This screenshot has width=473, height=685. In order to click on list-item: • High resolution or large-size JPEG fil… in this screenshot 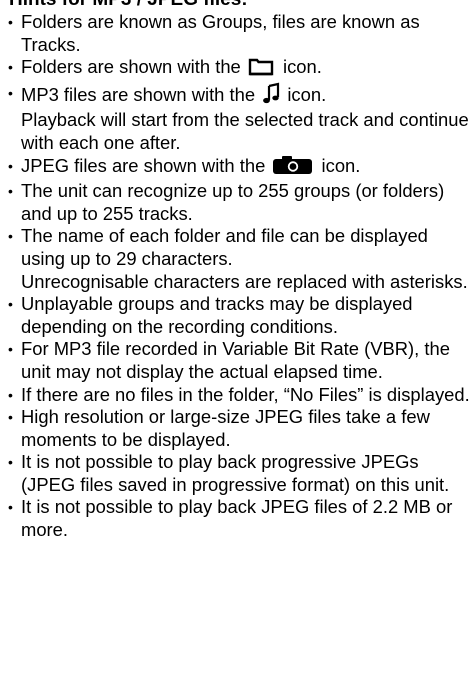, I will do `click(237, 428)`.